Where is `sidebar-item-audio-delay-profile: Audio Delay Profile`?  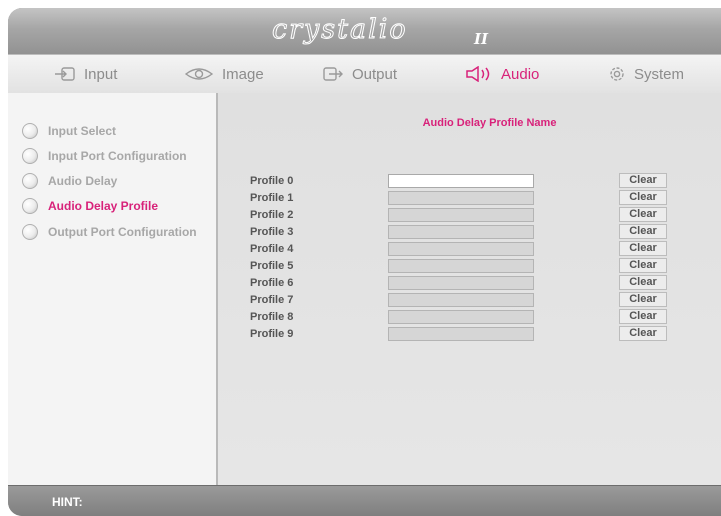 sidebar-item-audio-delay-profile: Audio Delay Profile is located at coordinates (90, 206).